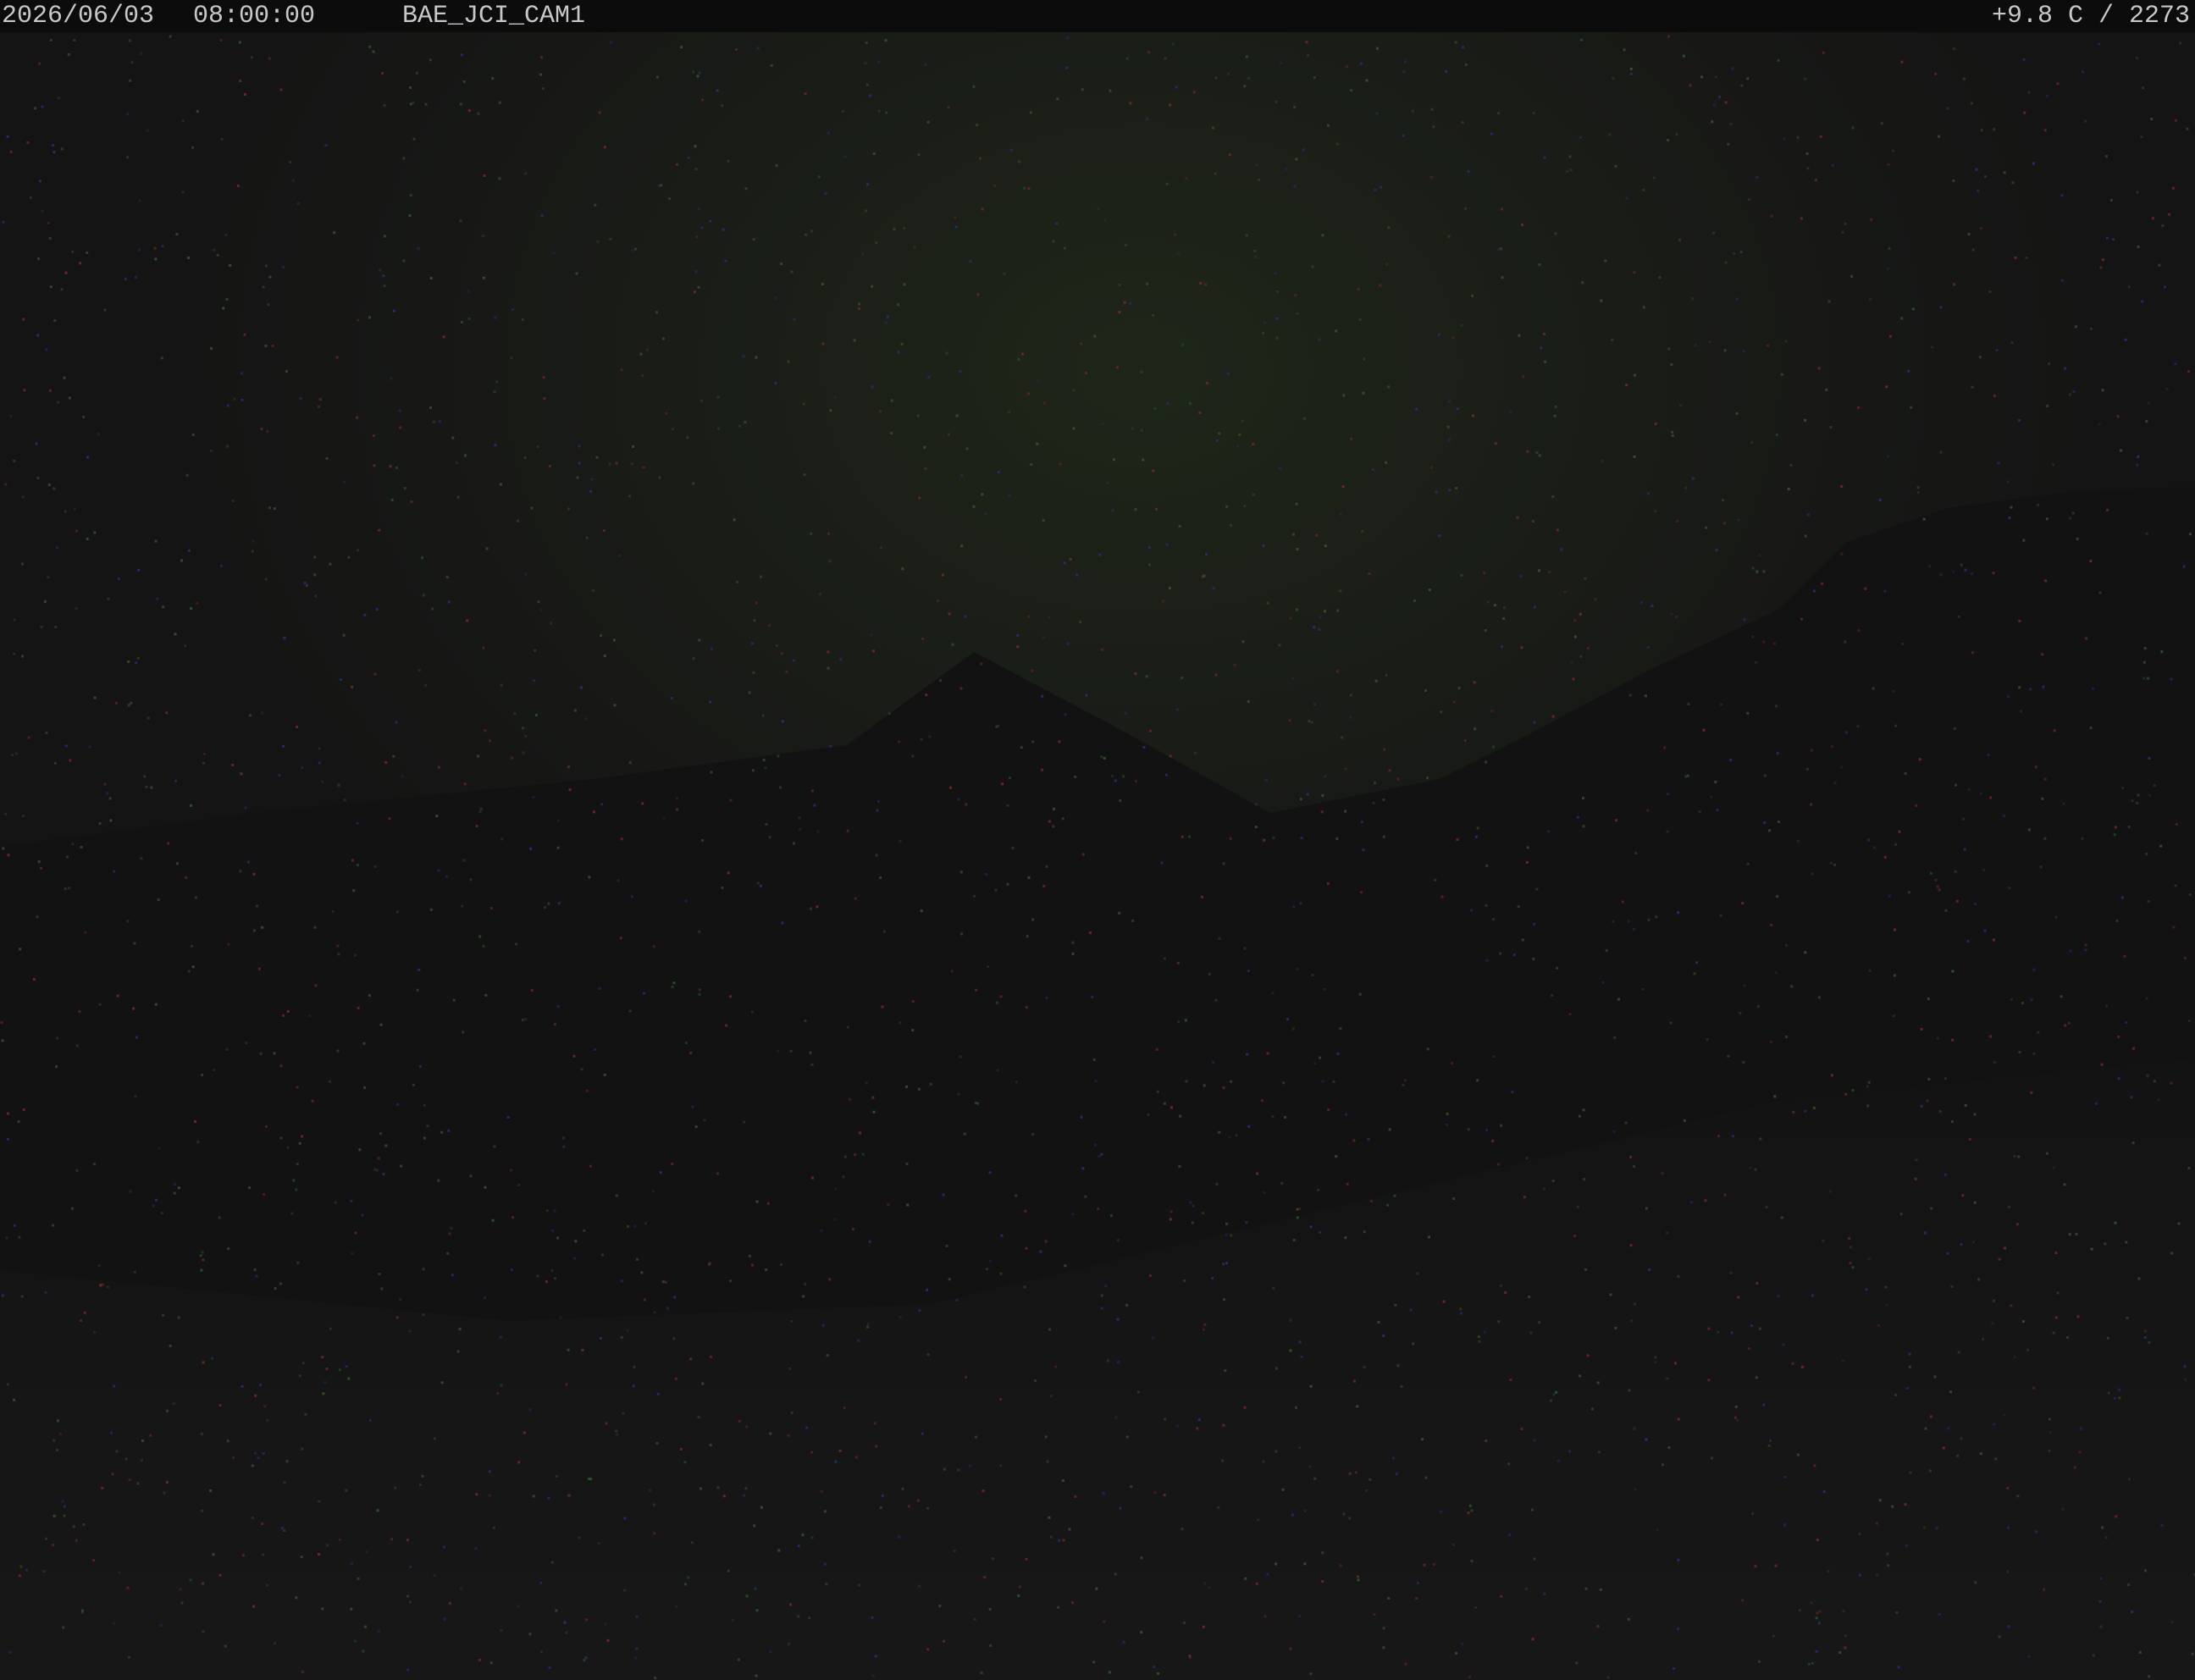 The width and height of the screenshot is (2195, 1680). What do you see at coordinates (255, 16) in the screenshot?
I see `overlay-time: 08:00:00` at bounding box center [255, 16].